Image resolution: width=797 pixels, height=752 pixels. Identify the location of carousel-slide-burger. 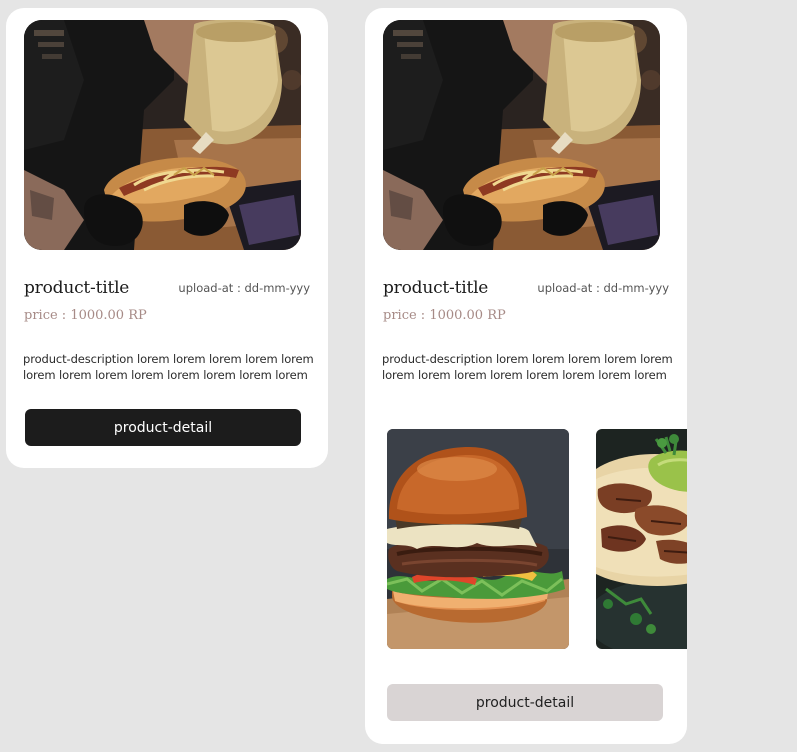
(478, 539).